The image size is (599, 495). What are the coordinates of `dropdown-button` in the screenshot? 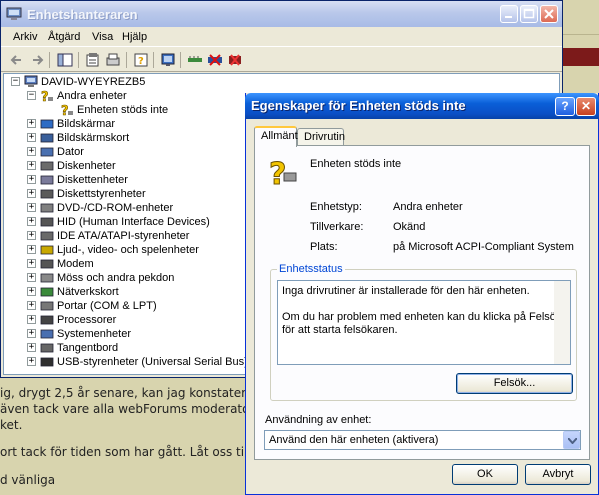 It's located at (571, 440).